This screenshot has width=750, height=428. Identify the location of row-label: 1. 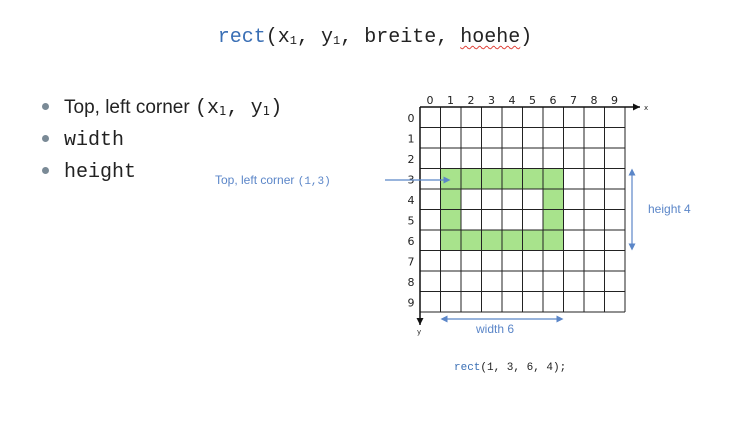
(411, 139).